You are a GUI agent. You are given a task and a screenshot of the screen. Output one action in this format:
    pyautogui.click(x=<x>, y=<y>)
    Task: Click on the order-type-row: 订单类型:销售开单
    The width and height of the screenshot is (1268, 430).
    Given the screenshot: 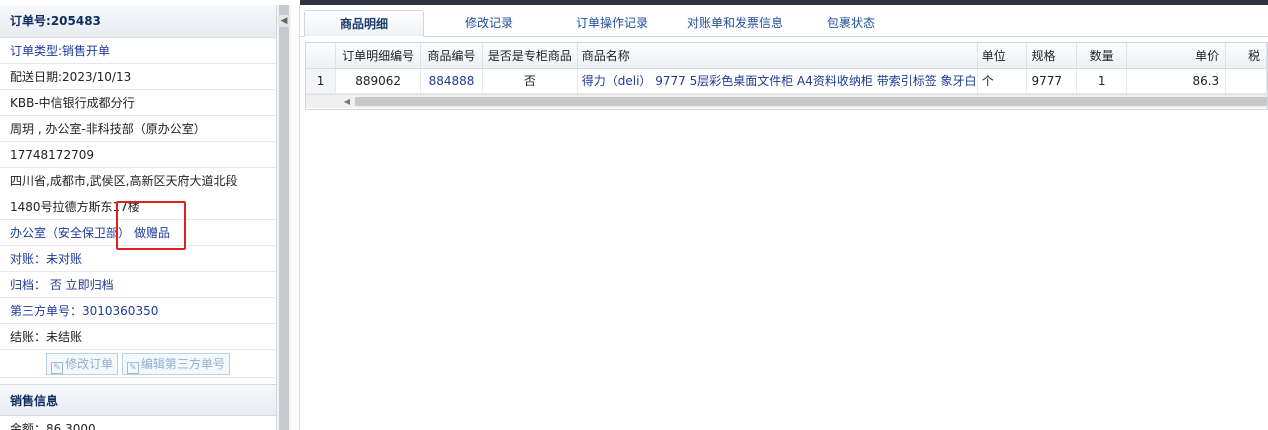 What is the action you would take?
    pyautogui.click(x=138, y=51)
    